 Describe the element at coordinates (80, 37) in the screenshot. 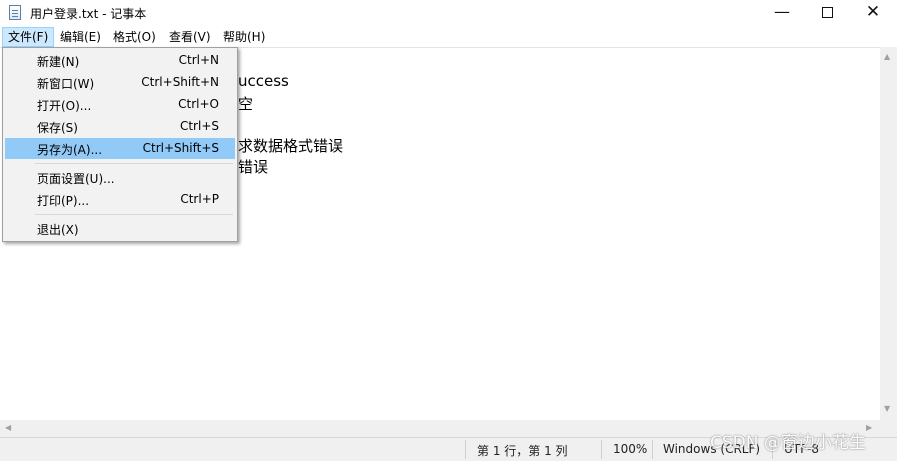

I see `menu-edit: 编辑(E)` at that location.